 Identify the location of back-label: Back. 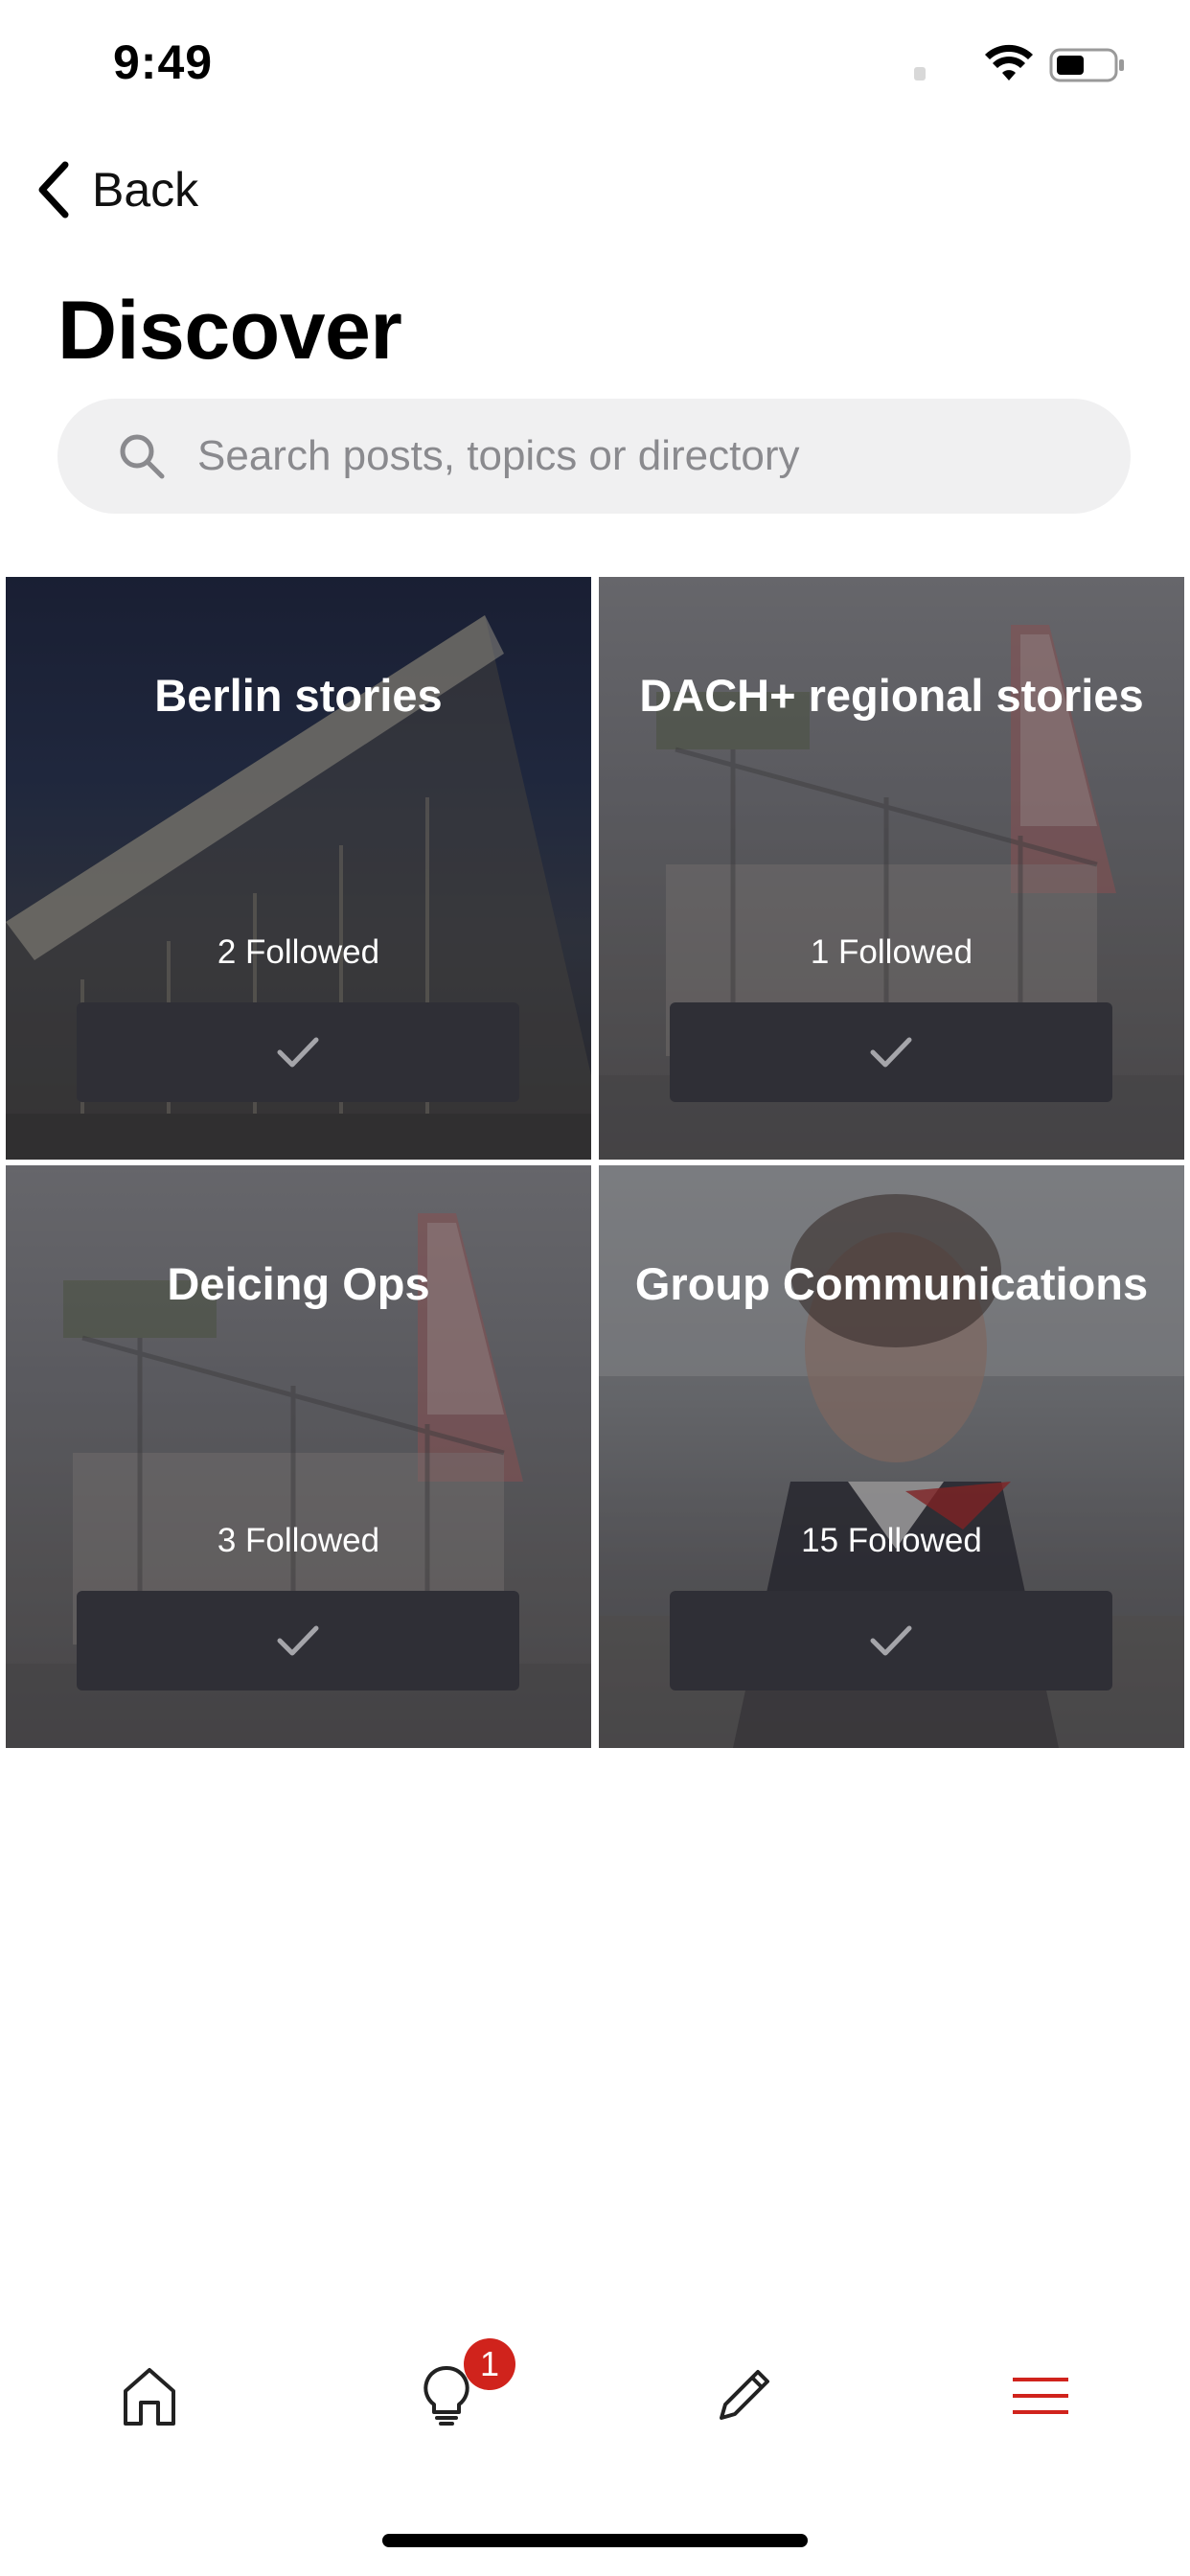
(146, 190).